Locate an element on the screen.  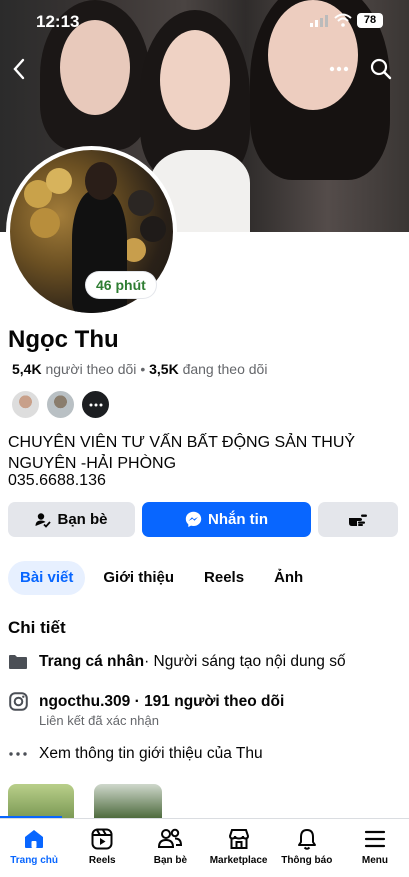
instagram-verified-note: Liên kết đã xác nhận is located at coordinates (99, 720).